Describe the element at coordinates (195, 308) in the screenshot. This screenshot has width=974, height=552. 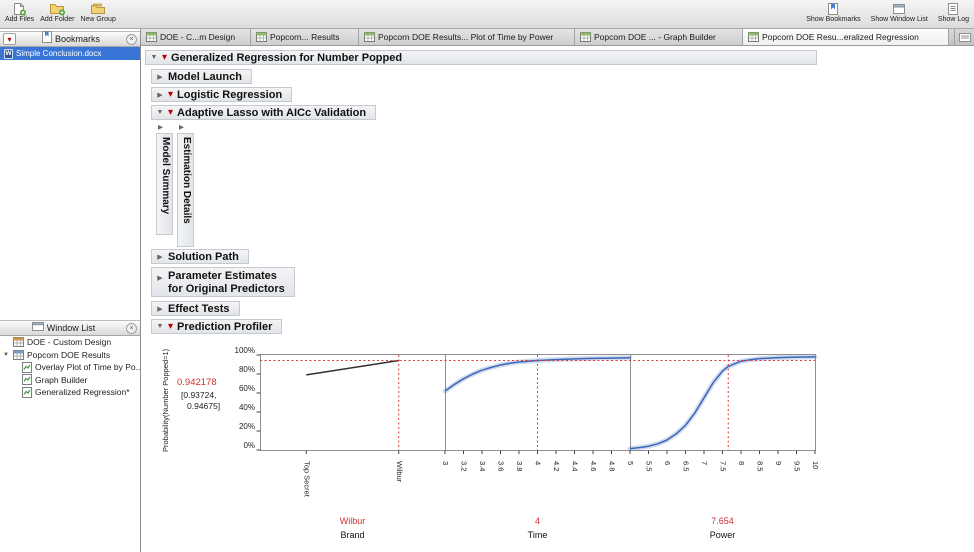
I see `outline-effect-tests: ▶ Effect Tests` at that location.